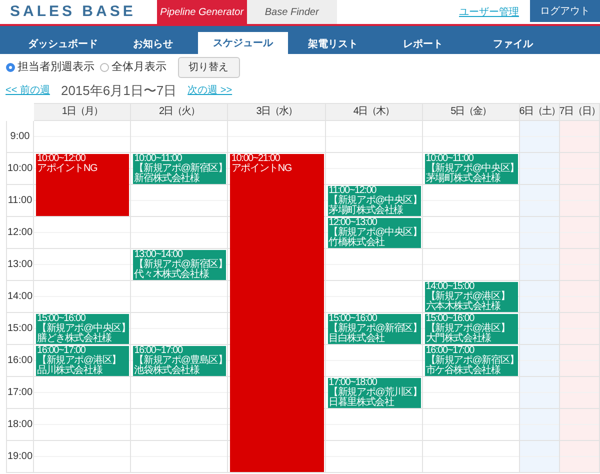 The image size is (600, 474). I want to click on event-company: 品川株式会社様, so click(70, 371).